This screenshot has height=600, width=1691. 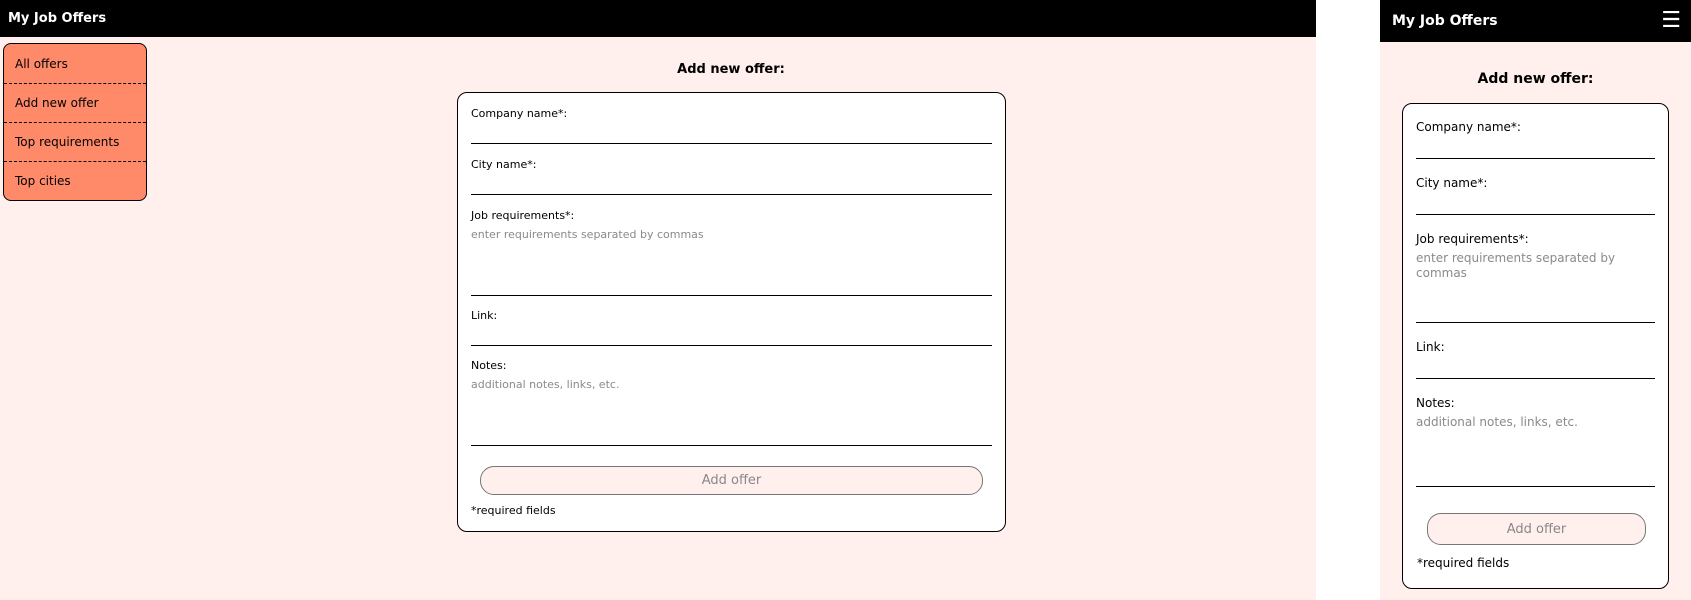 I want to click on link-input-line, so click(x=731, y=345).